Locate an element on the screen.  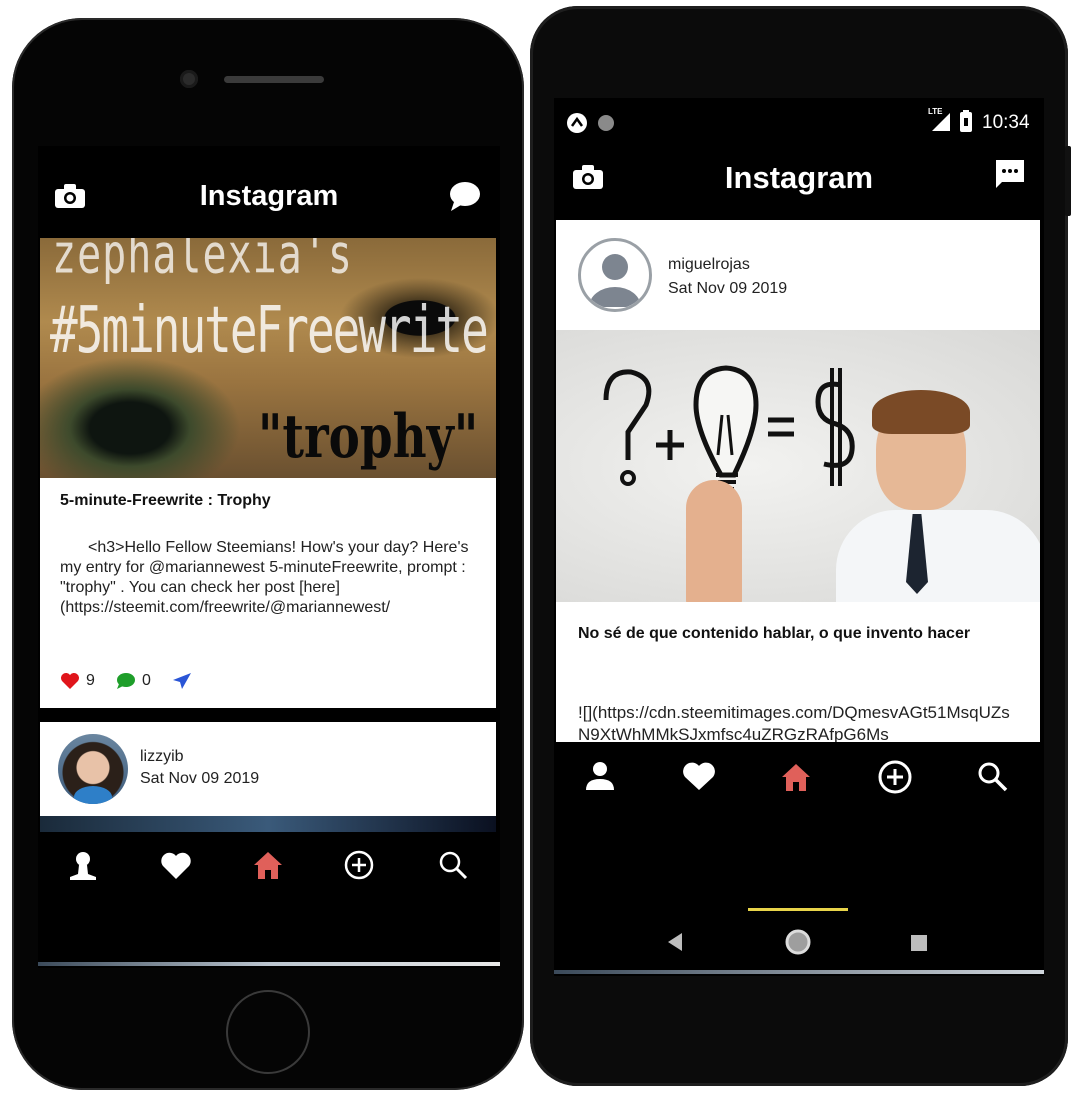
network-type: LTE is located at coordinates (935, 111).